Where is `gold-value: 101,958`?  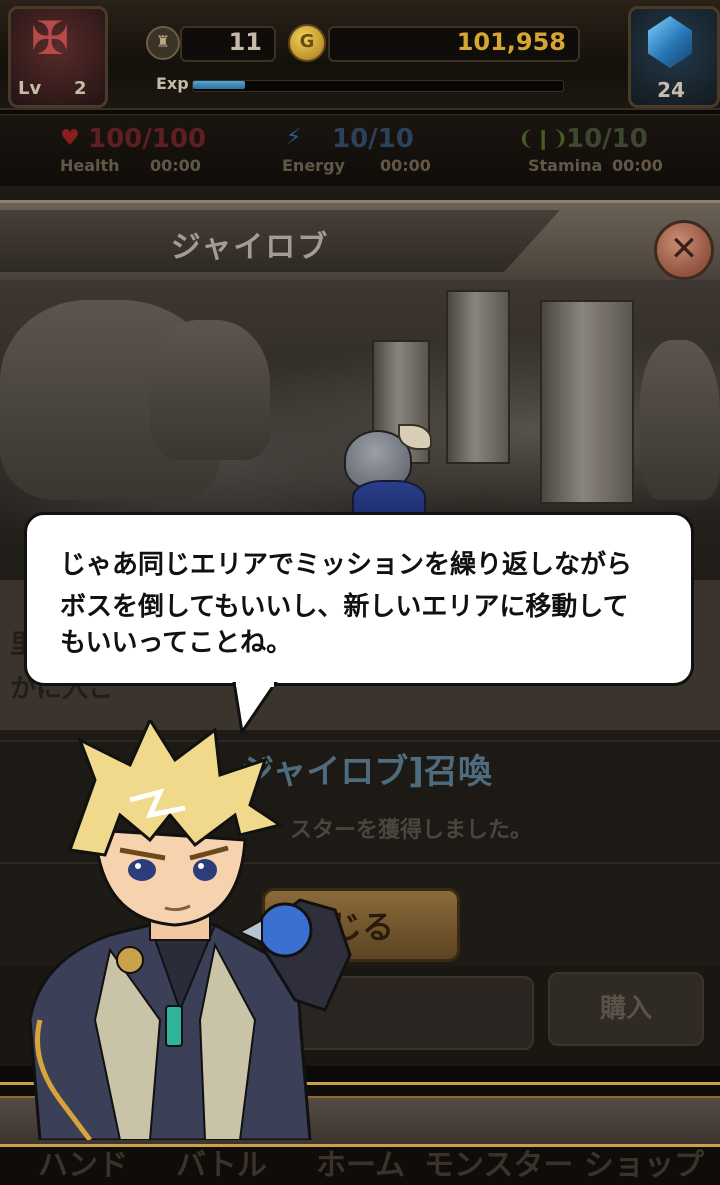 gold-value: 101,958 is located at coordinates (511, 42).